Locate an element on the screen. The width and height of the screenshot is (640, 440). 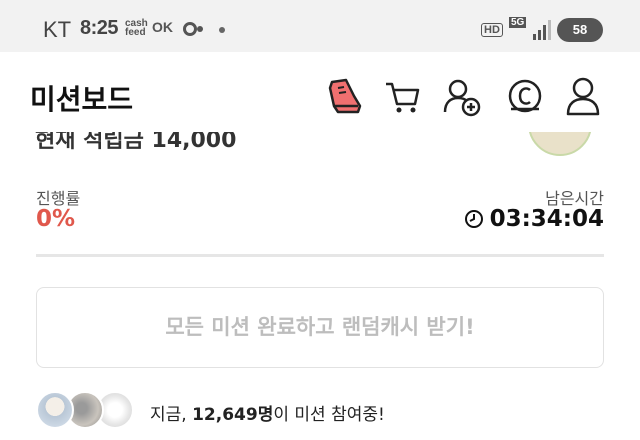
page-title: 미션보드 is located at coordinates (82, 99).